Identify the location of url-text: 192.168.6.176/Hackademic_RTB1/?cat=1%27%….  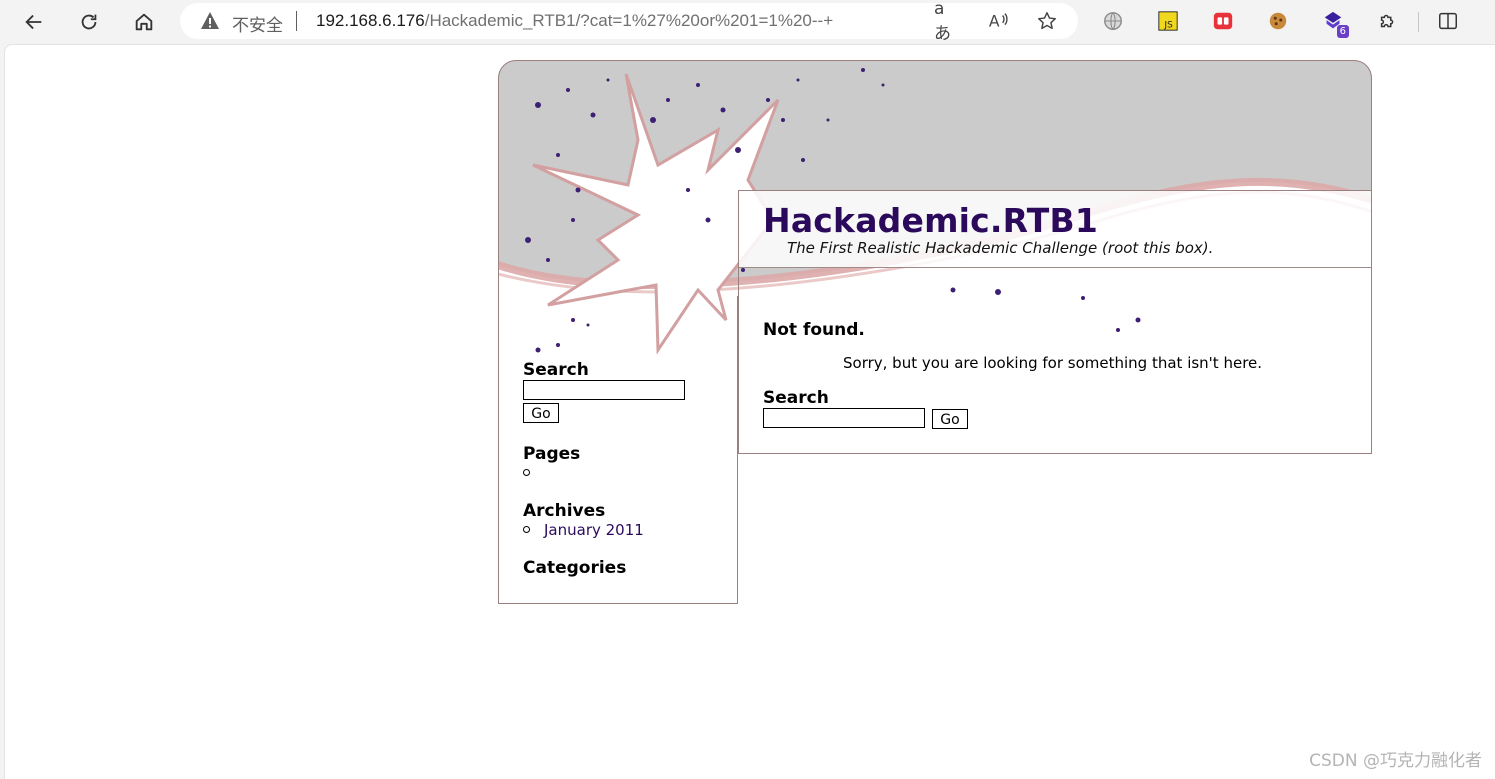
(574, 21).